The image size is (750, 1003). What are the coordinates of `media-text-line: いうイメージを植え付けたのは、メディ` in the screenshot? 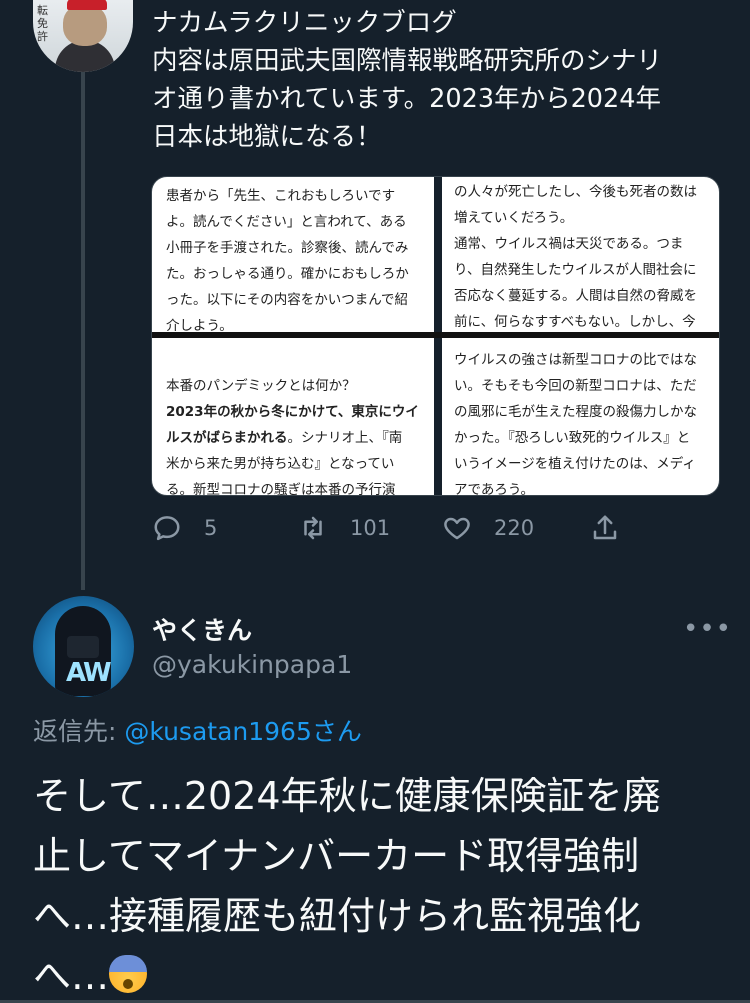 It's located at (575, 464).